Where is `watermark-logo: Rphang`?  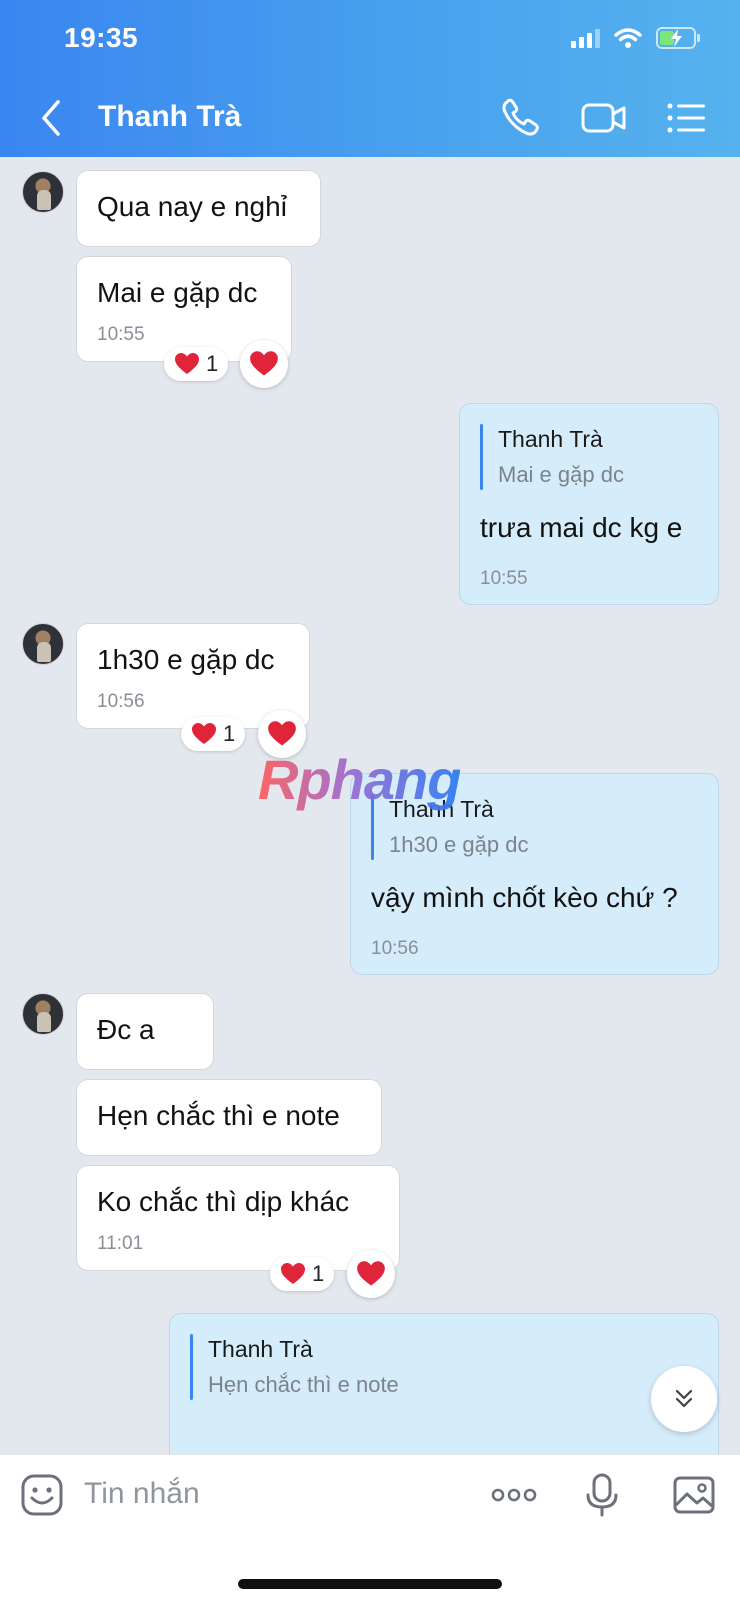
watermark-logo: Rphang is located at coordinates (359, 779).